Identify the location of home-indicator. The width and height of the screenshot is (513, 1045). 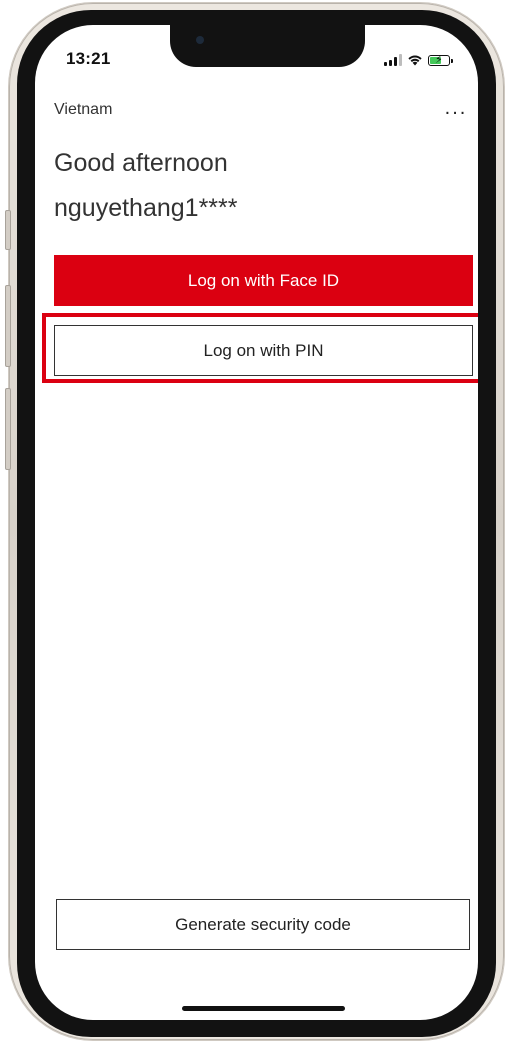
(263, 1008).